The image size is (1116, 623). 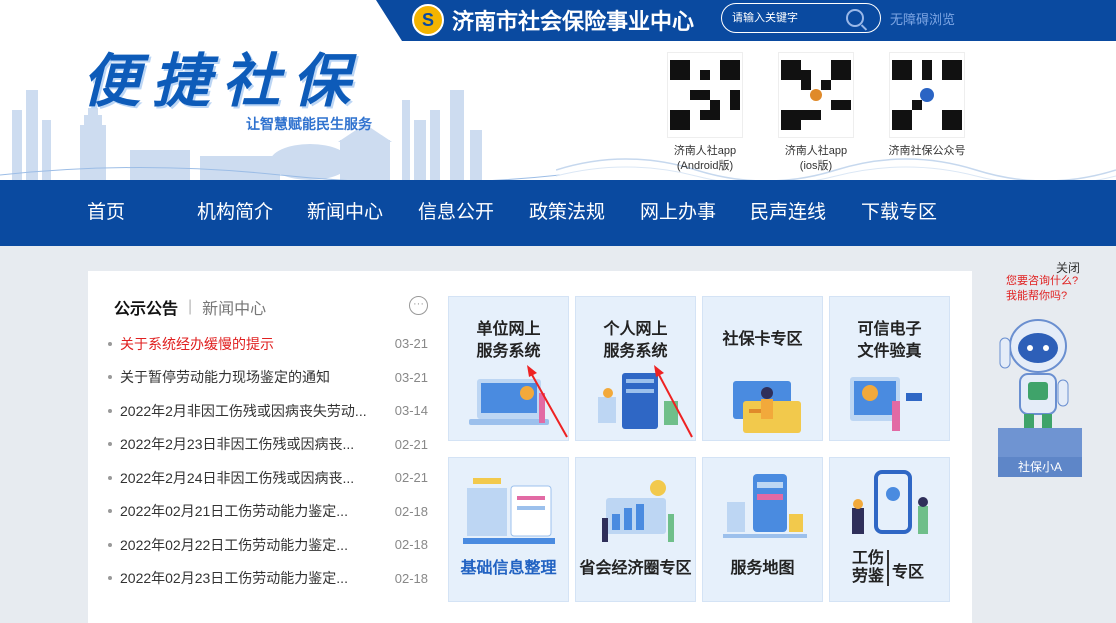 I want to click on search-box, so click(x=801, y=18).